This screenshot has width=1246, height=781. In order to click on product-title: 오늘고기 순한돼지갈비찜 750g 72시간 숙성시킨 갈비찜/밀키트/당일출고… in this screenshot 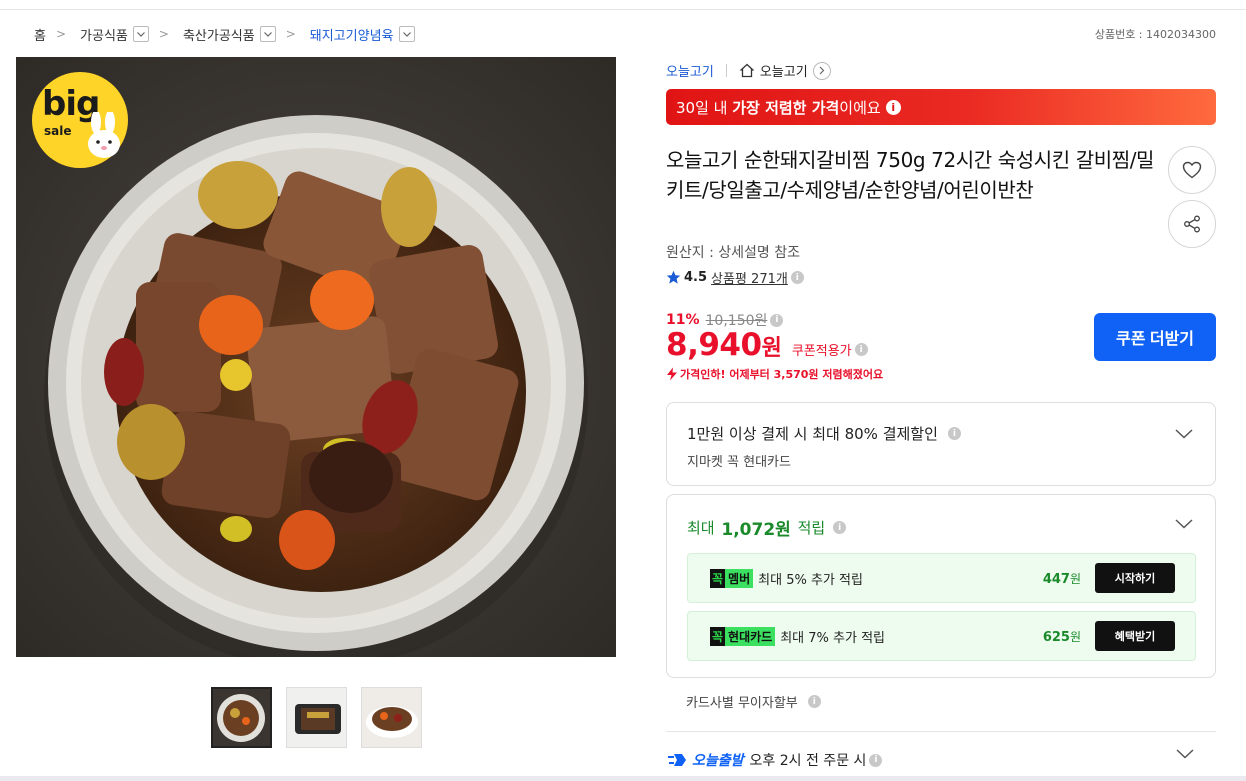, I will do `click(910, 175)`.